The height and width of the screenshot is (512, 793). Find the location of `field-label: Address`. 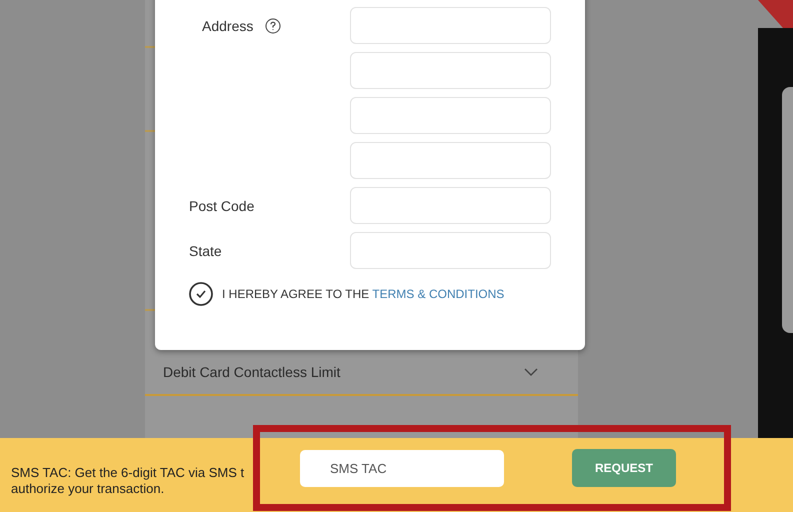

field-label: Address is located at coordinates (228, 26).